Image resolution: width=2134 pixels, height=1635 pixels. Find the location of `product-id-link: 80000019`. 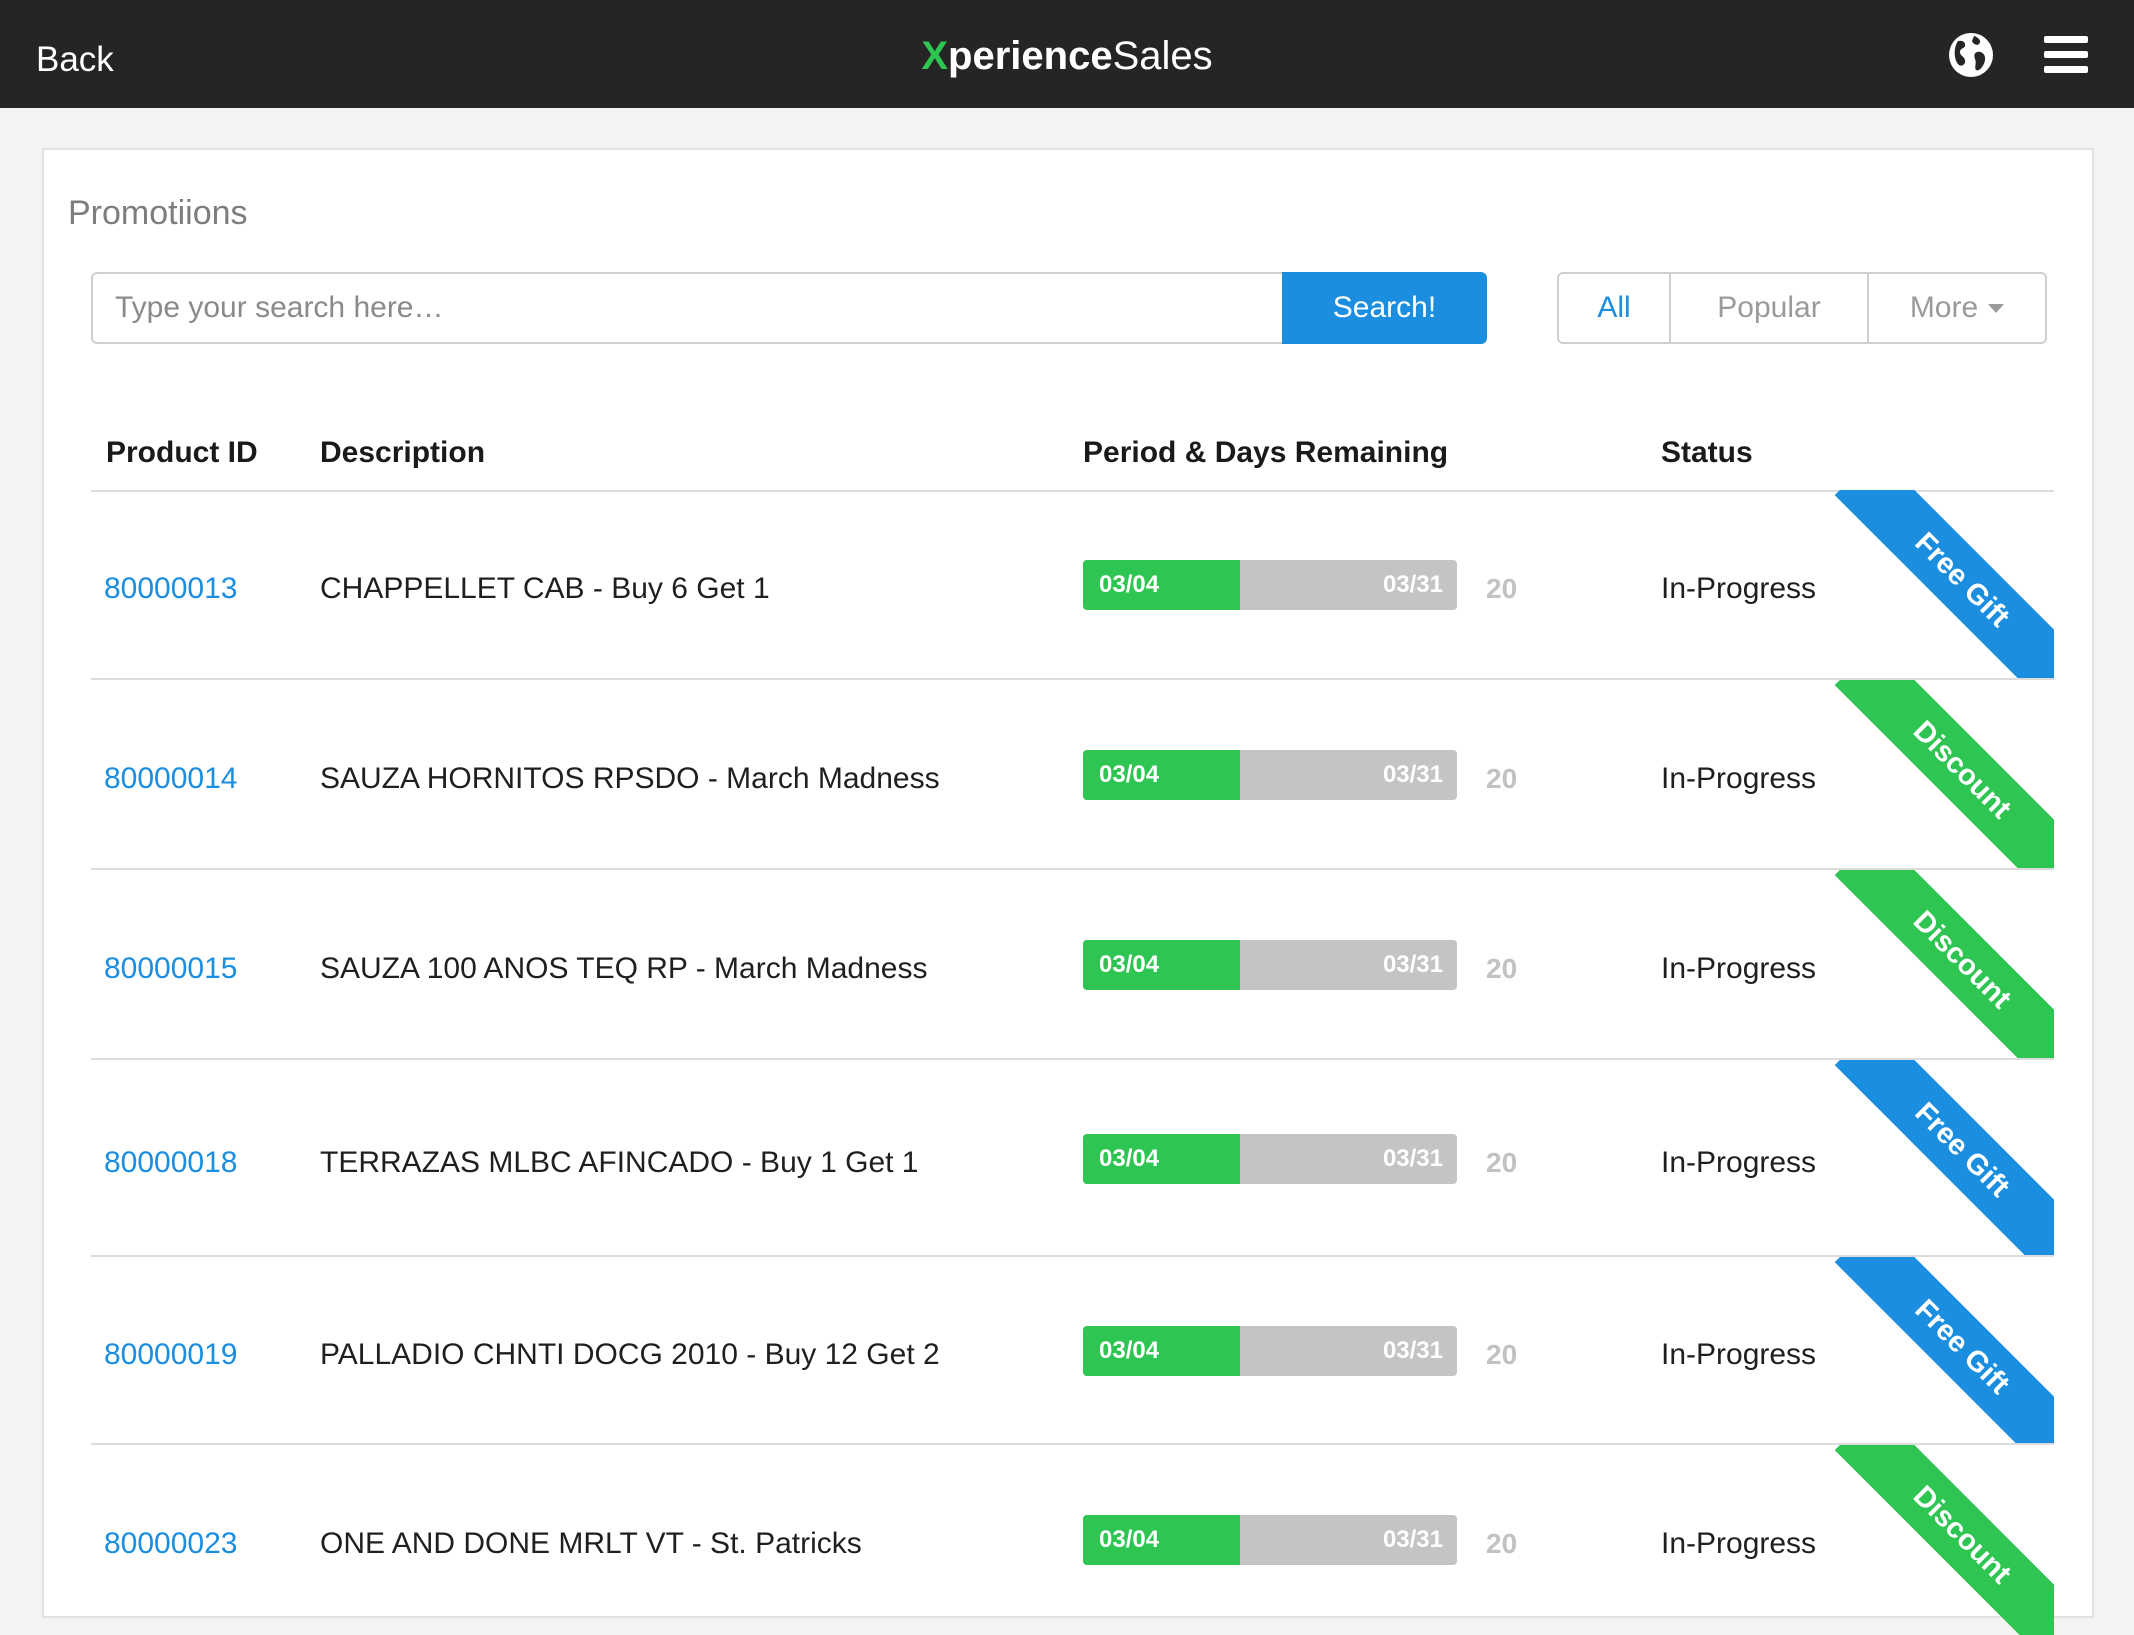

product-id-link: 80000019 is located at coordinates (170, 1355).